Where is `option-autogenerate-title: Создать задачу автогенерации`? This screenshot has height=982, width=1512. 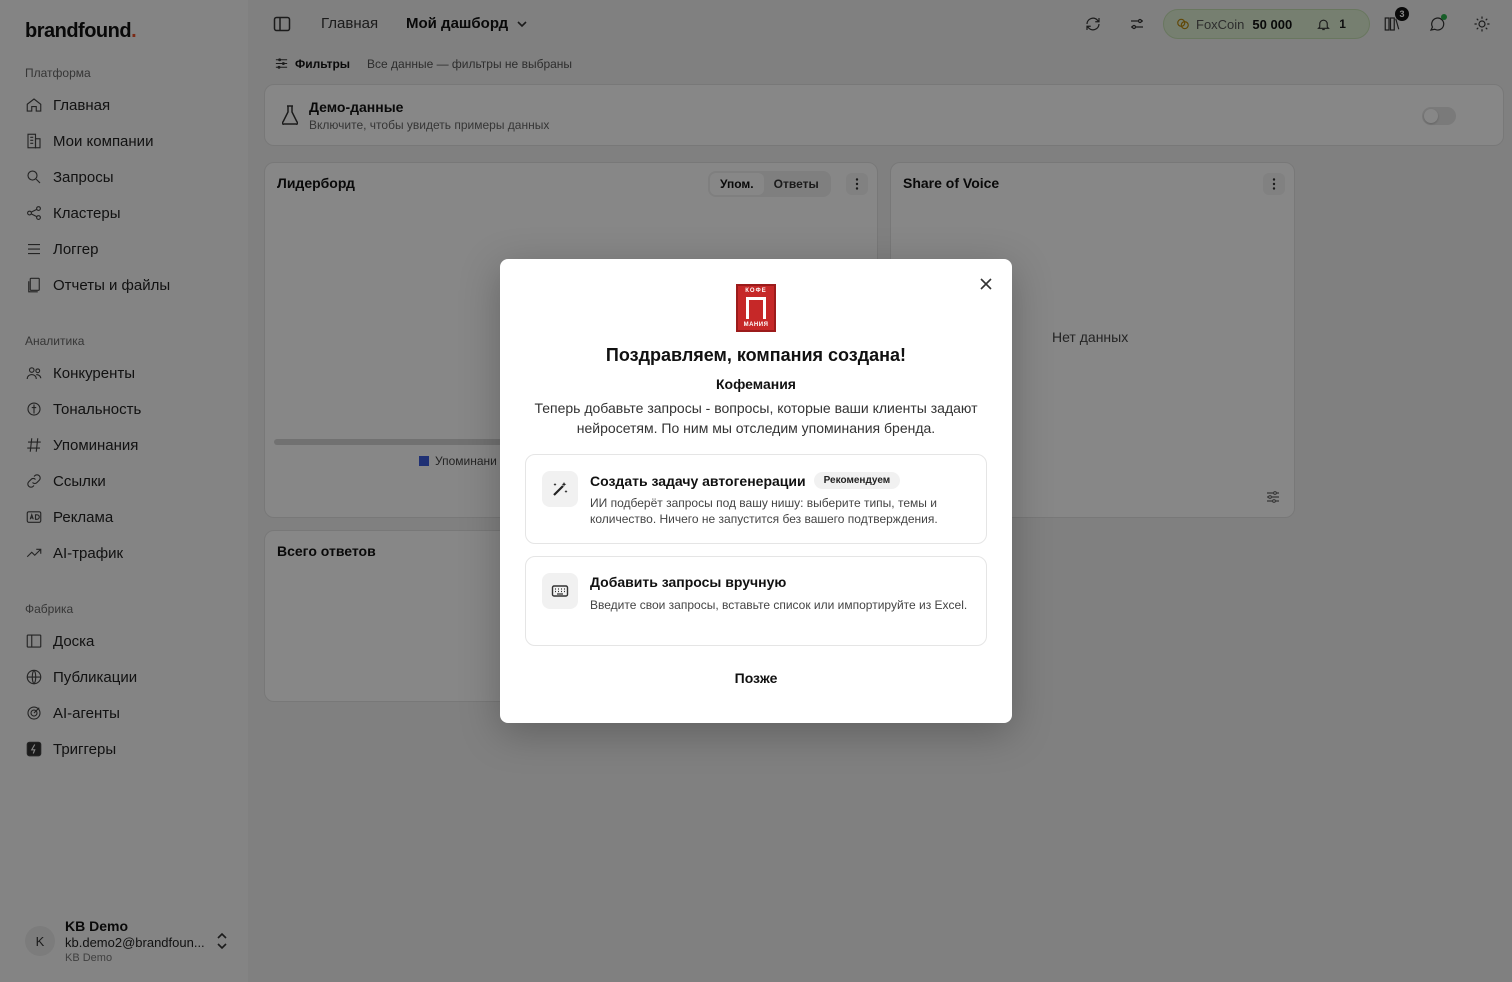
option-autogenerate-title: Создать задачу автогенерации is located at coordinates (698, 480).